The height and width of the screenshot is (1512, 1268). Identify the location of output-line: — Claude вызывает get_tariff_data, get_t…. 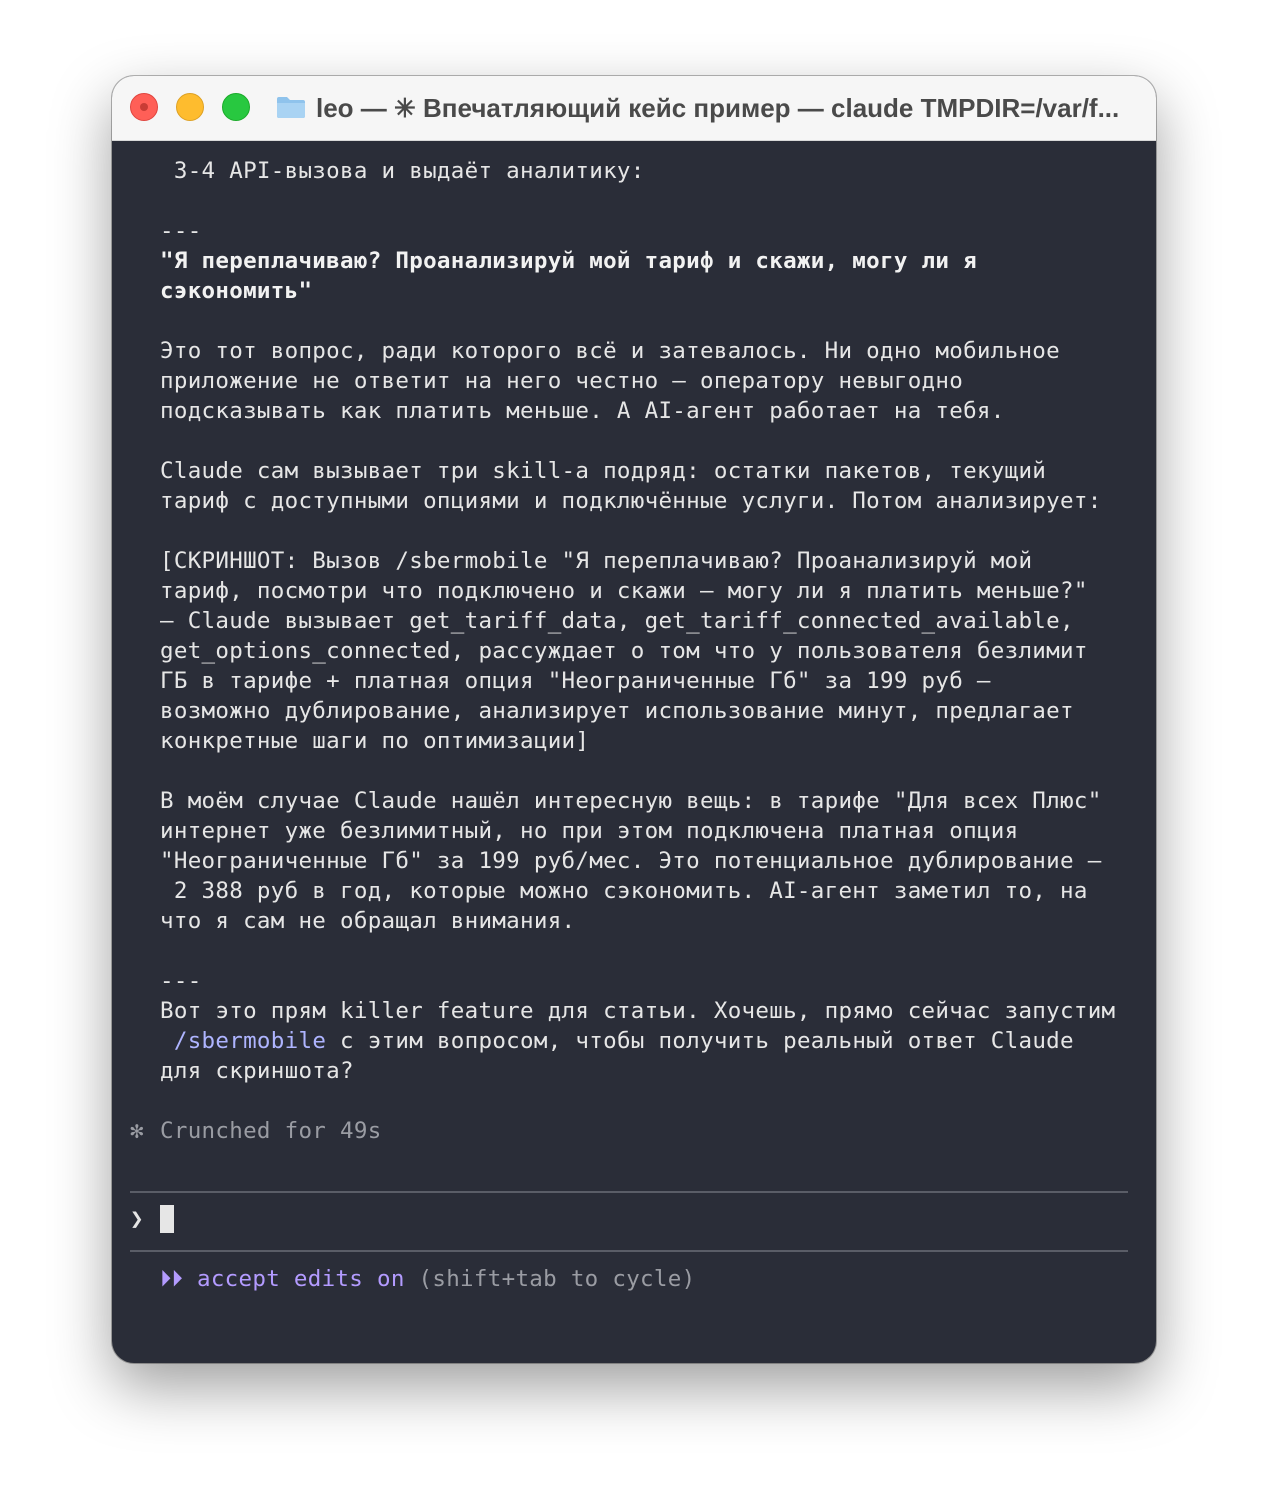
(617, 621).